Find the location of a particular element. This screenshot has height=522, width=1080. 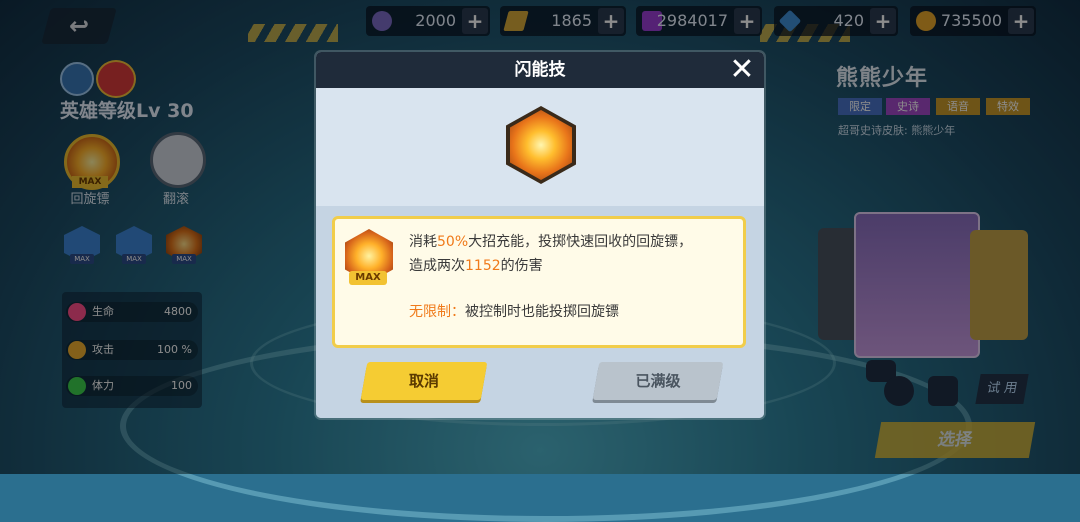

swirl-icon is located at coordinates (541, 145).